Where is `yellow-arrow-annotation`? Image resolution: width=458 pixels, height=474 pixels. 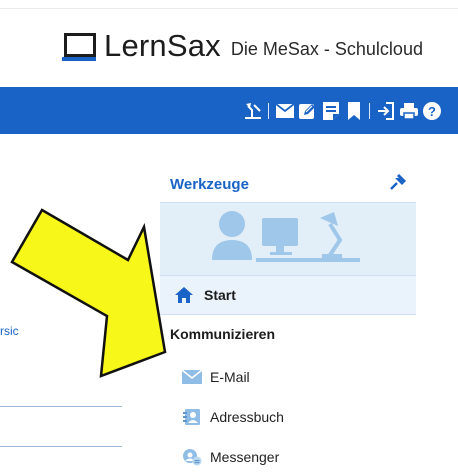 yellow-arrow-annotation is located at coordinates (88, 293).